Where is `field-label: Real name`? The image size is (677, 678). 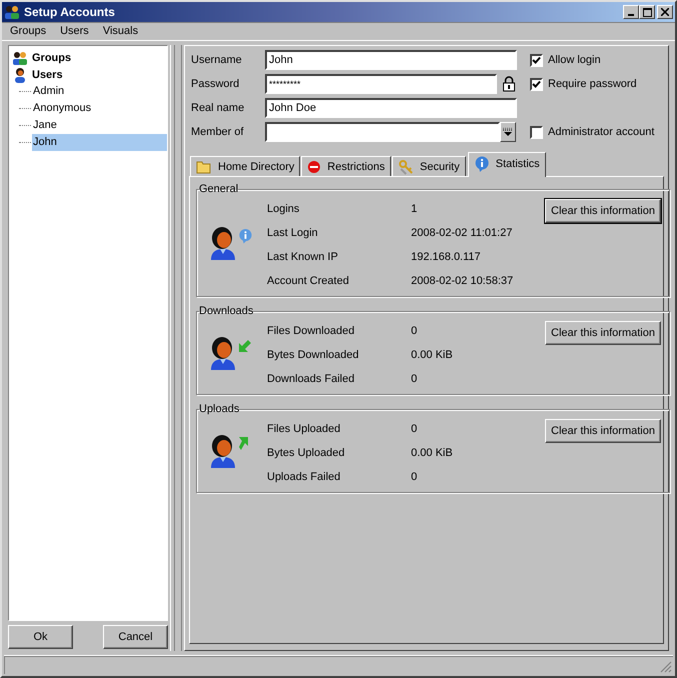
field-label: Real name is located at coordinates (218, 108).